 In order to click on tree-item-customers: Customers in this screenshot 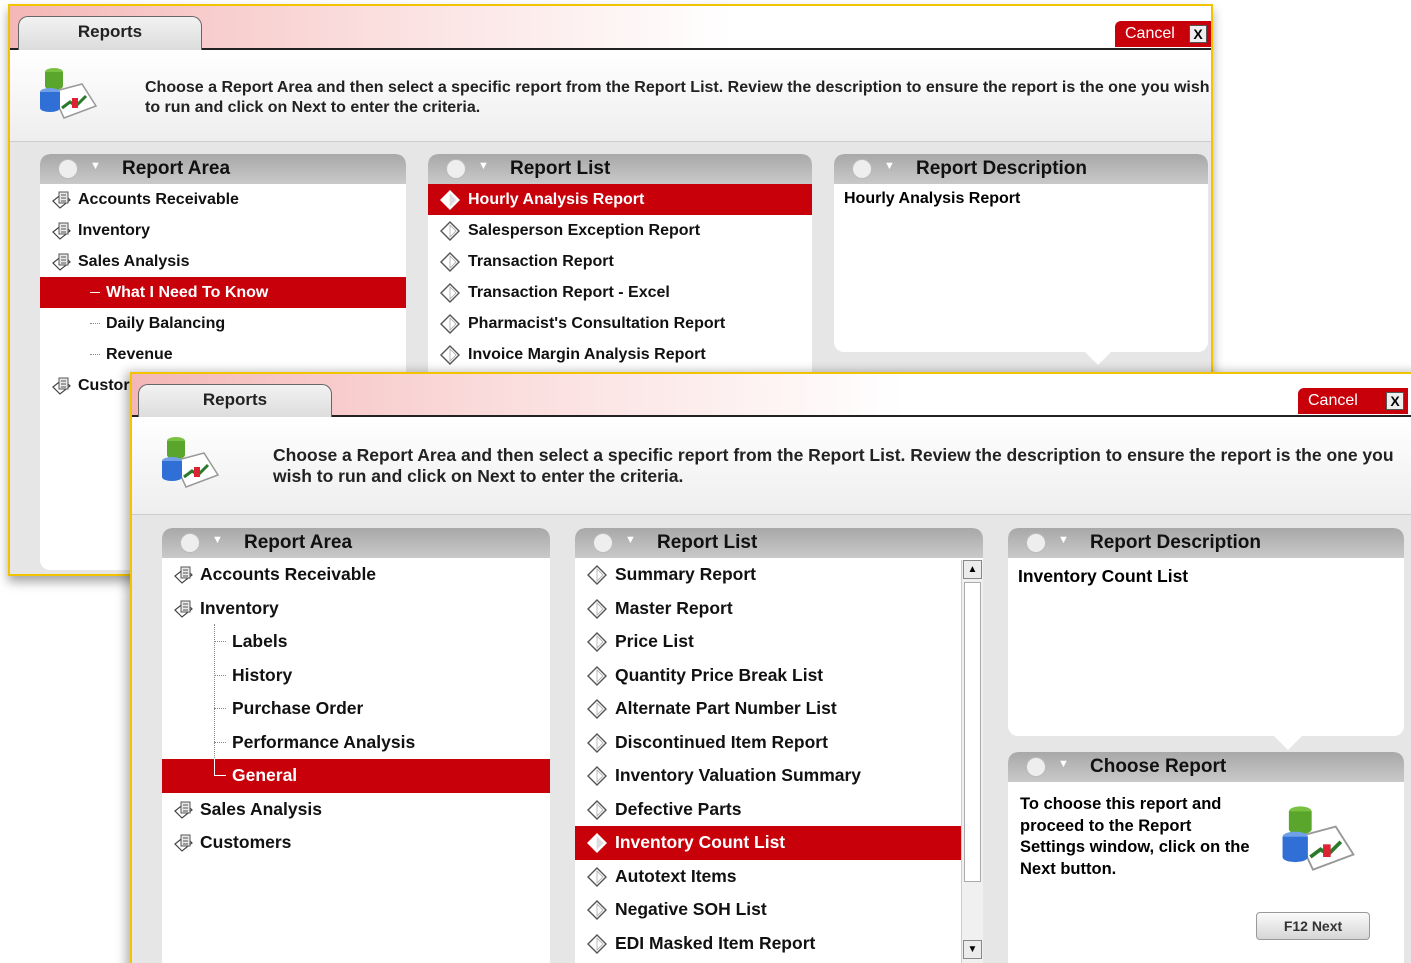, I will do `click(356, 843)`.